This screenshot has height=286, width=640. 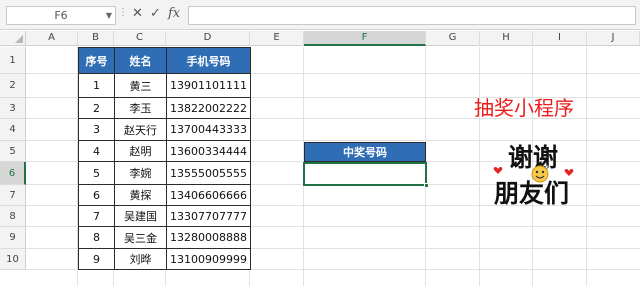 What do you see at coordinates (365, 38) in the screenshot?
I see `column-header-f: F` at bounding box center [365, 38].